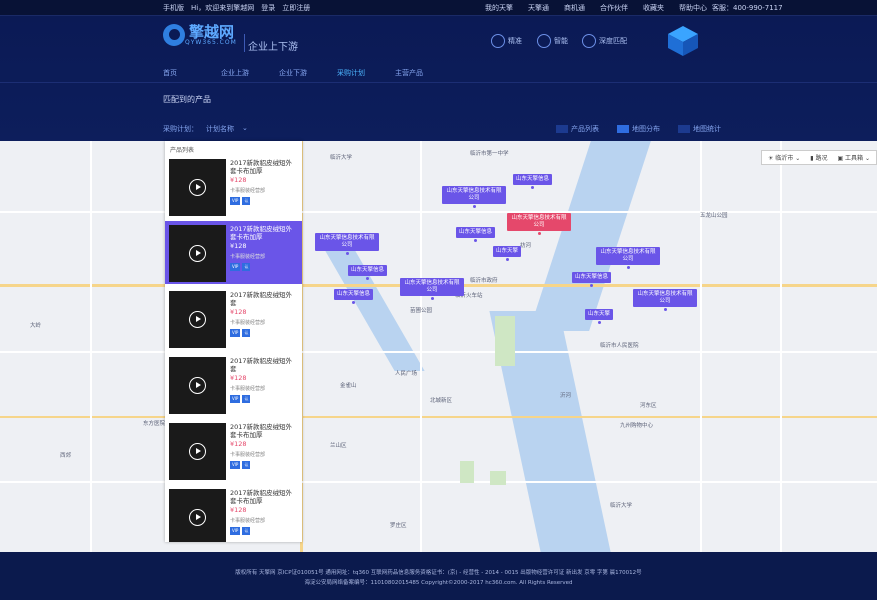 This screenshot has width=877, height=600. Describe the element at coordinates (296, 8) in the screenshot. I see `register-link: 立即注册` at that location.